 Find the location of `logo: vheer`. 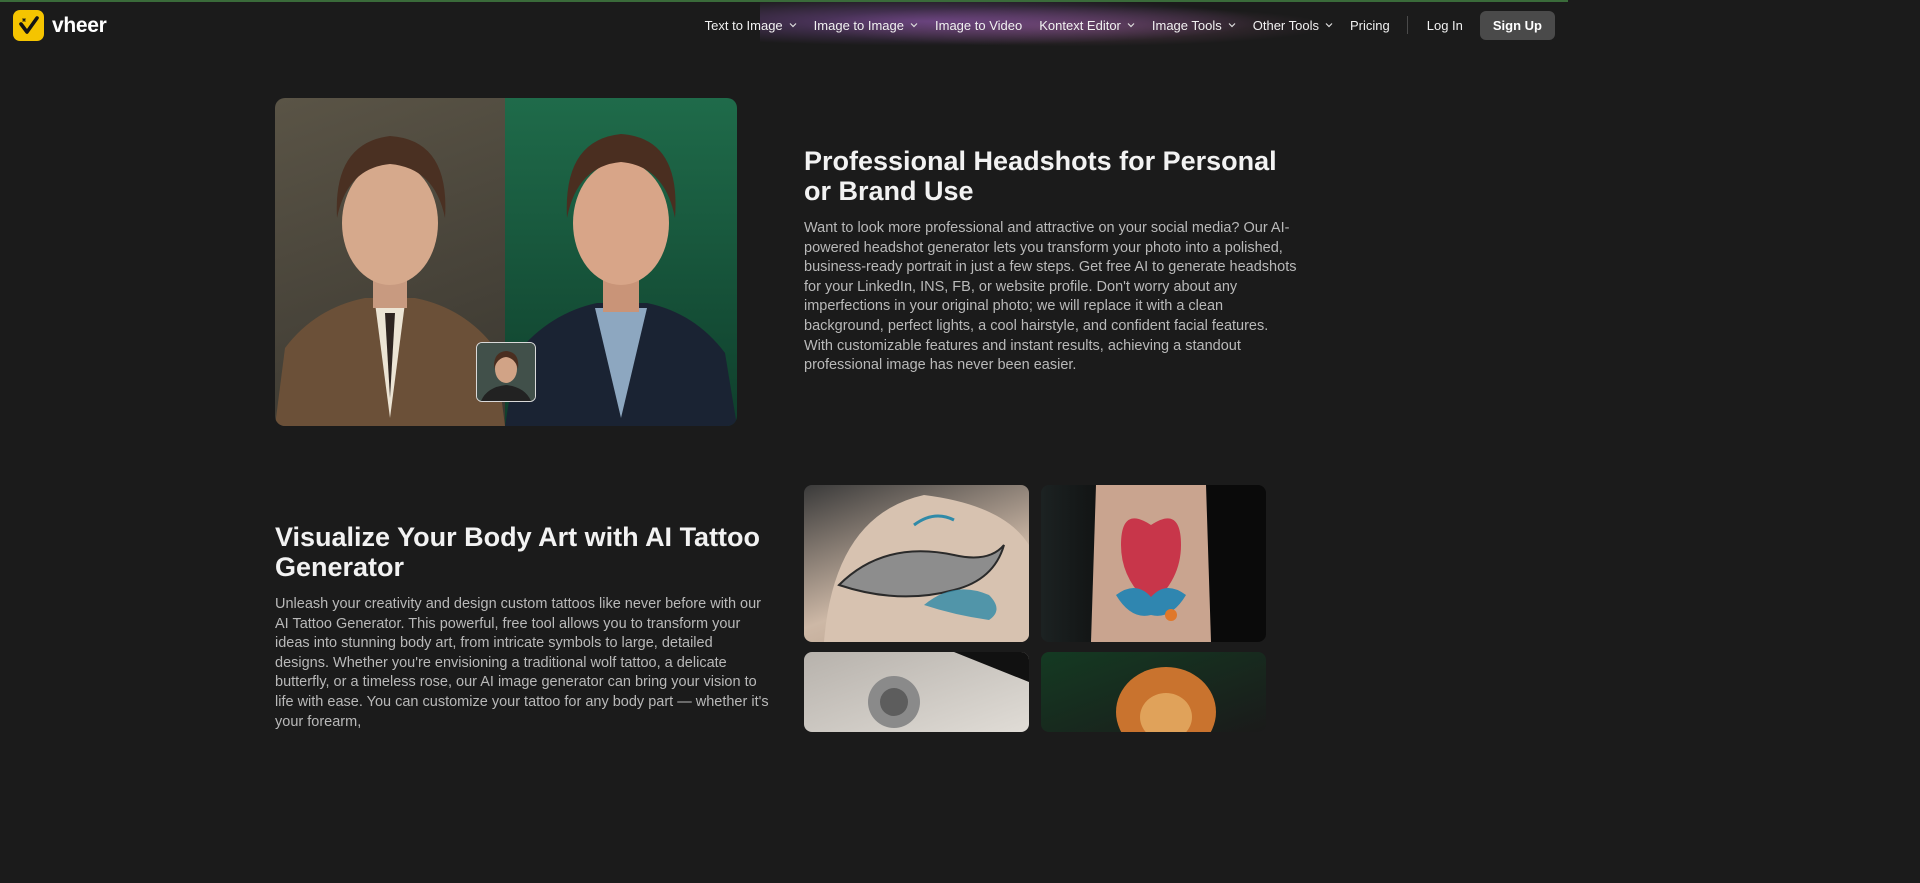

logo: vheer is located at coordinates (60, 25).